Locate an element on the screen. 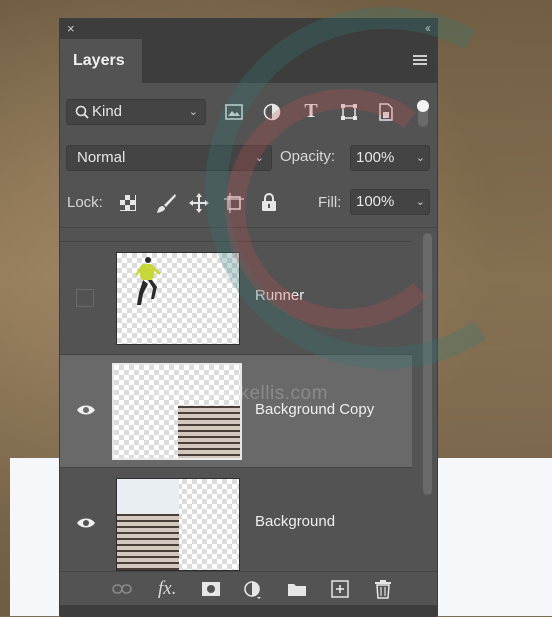  layer-row-runner: Runner is located at coordinates (236, 297).